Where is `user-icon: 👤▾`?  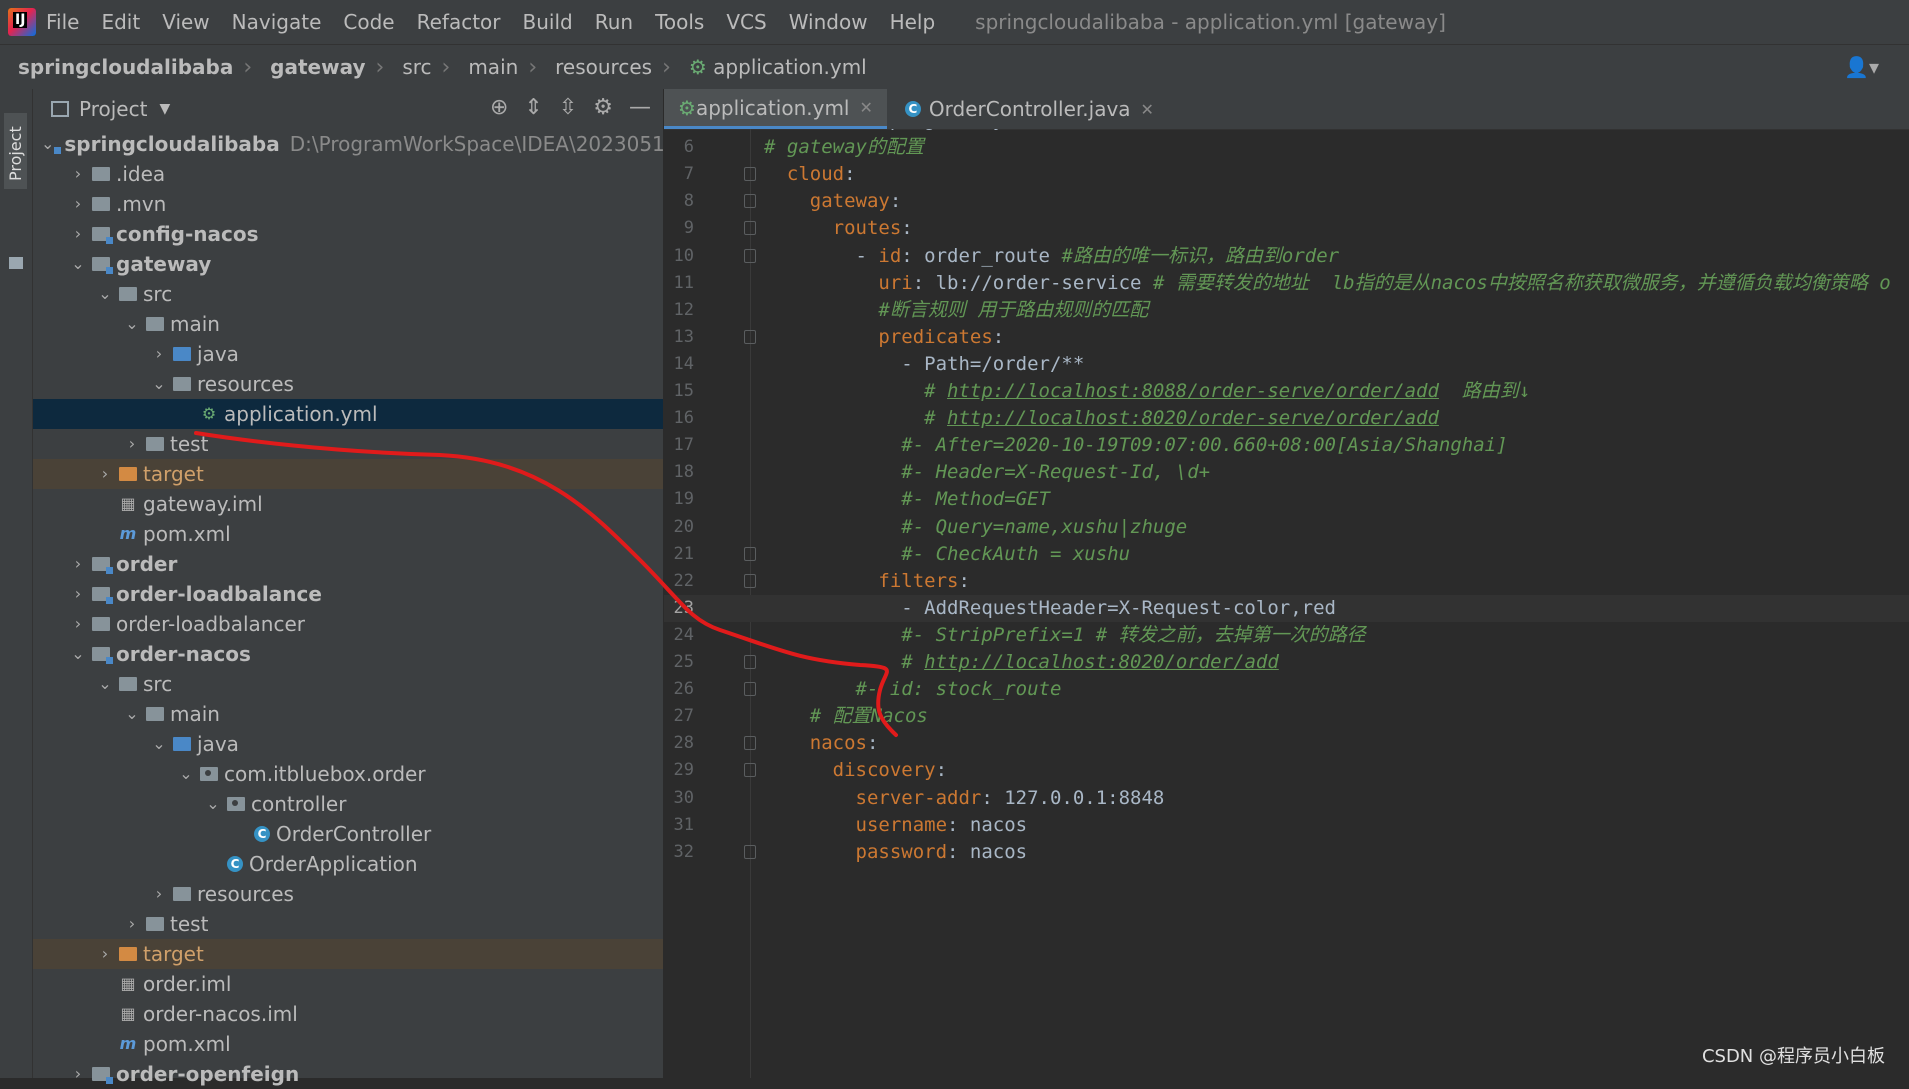
user-icon: 👤▾ is located at coordinates (1861, 67).